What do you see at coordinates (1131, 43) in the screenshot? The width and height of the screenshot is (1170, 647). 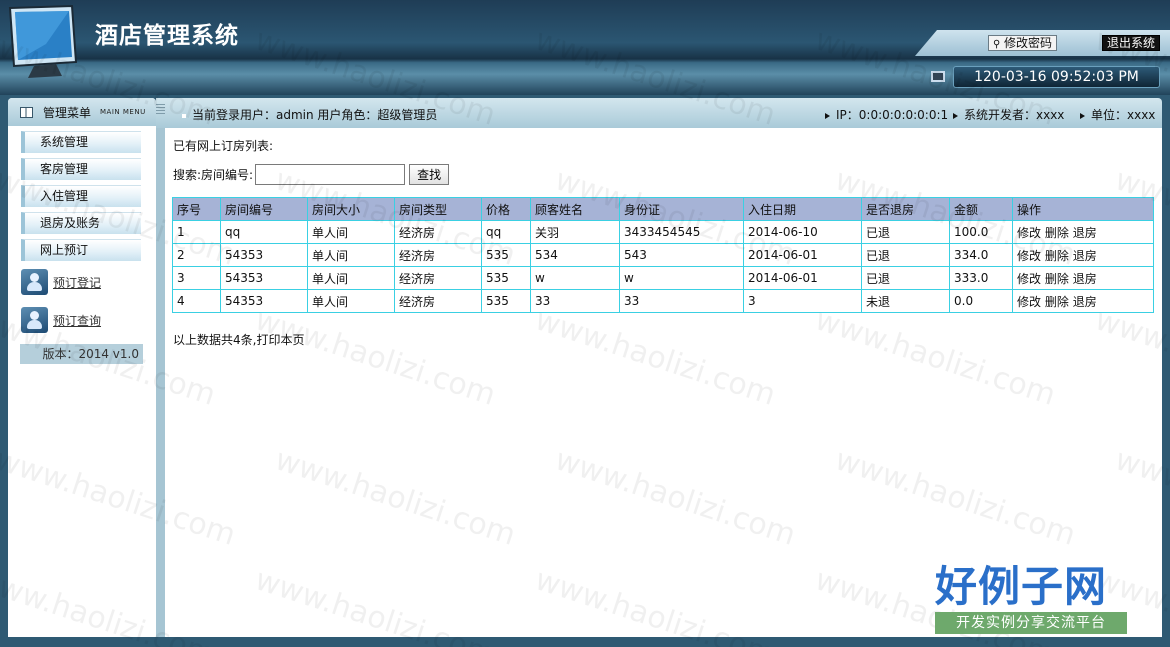 I see `logout-button: 退出系统` at bounding box center [1131, 43].